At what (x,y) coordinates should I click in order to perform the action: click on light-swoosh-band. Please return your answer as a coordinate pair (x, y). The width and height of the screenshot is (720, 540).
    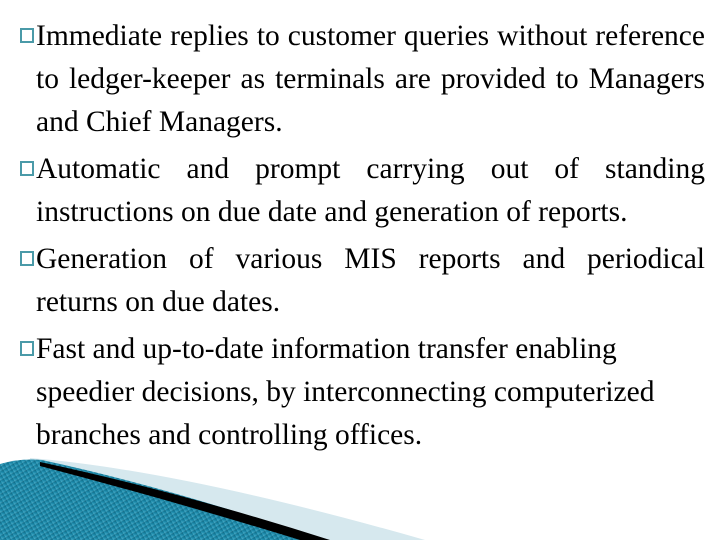
    Looking at the image, I should click on (227, 499).